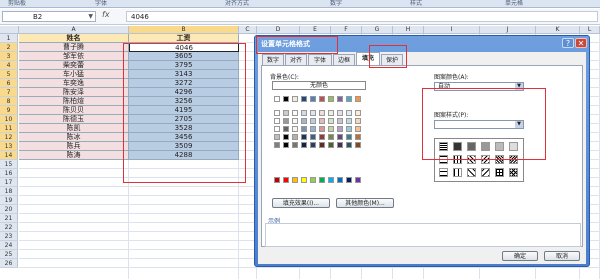 This screenshot has height=279, width=600. I want to click on column-header-a: A, so click(74, 30).